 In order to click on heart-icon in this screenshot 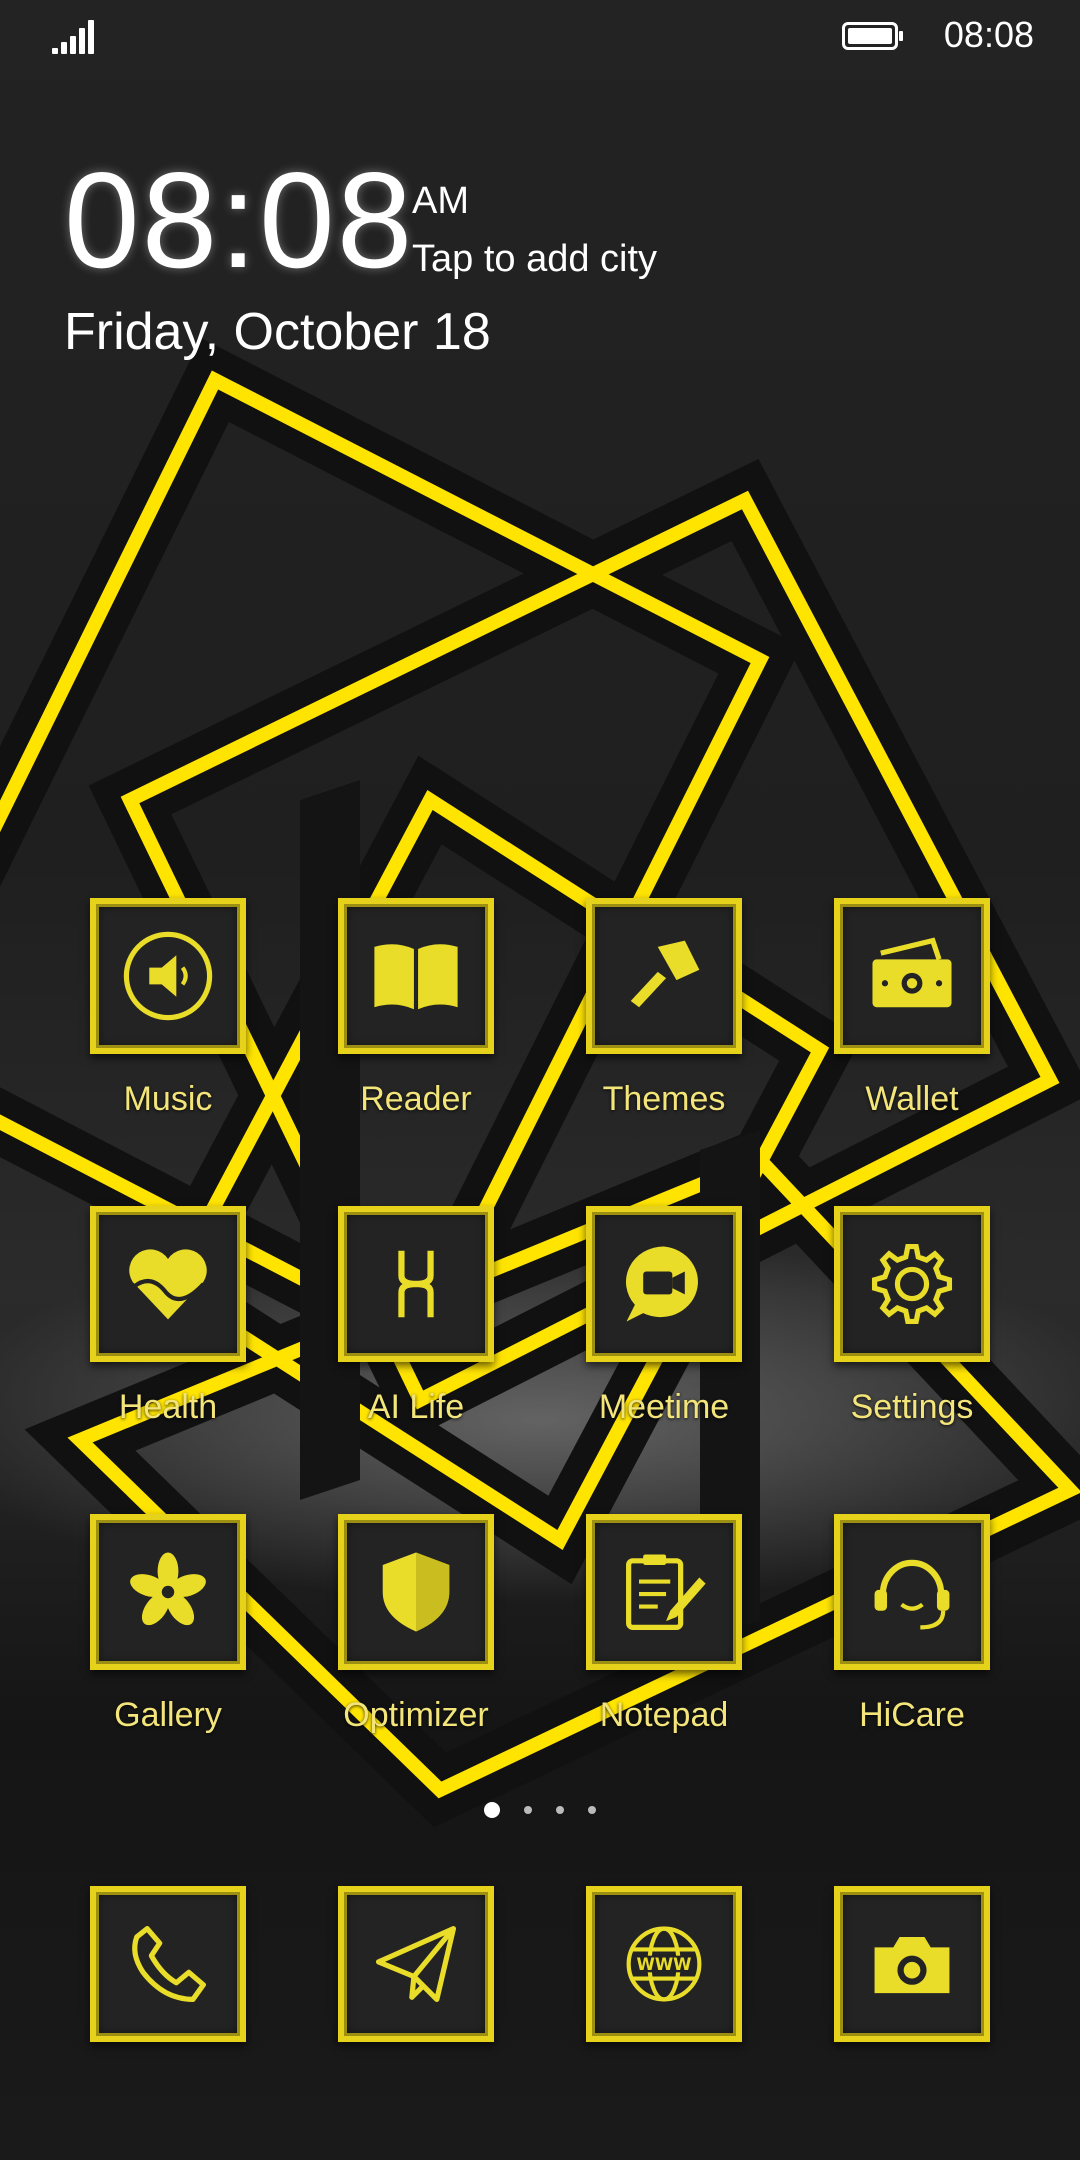, I will do `click(168, 1284)`.